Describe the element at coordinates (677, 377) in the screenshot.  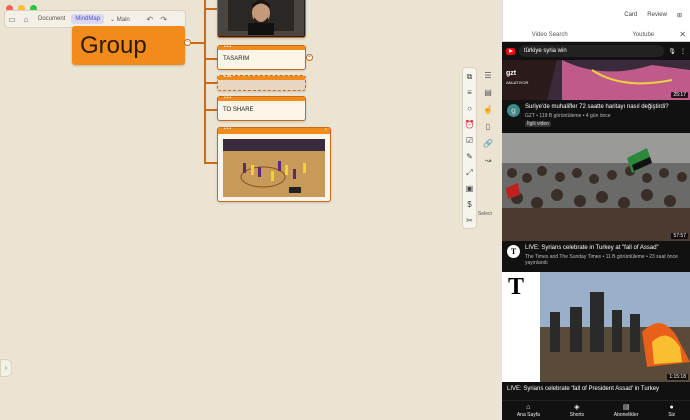
I see `video-duration: 1:15:18` at that location.